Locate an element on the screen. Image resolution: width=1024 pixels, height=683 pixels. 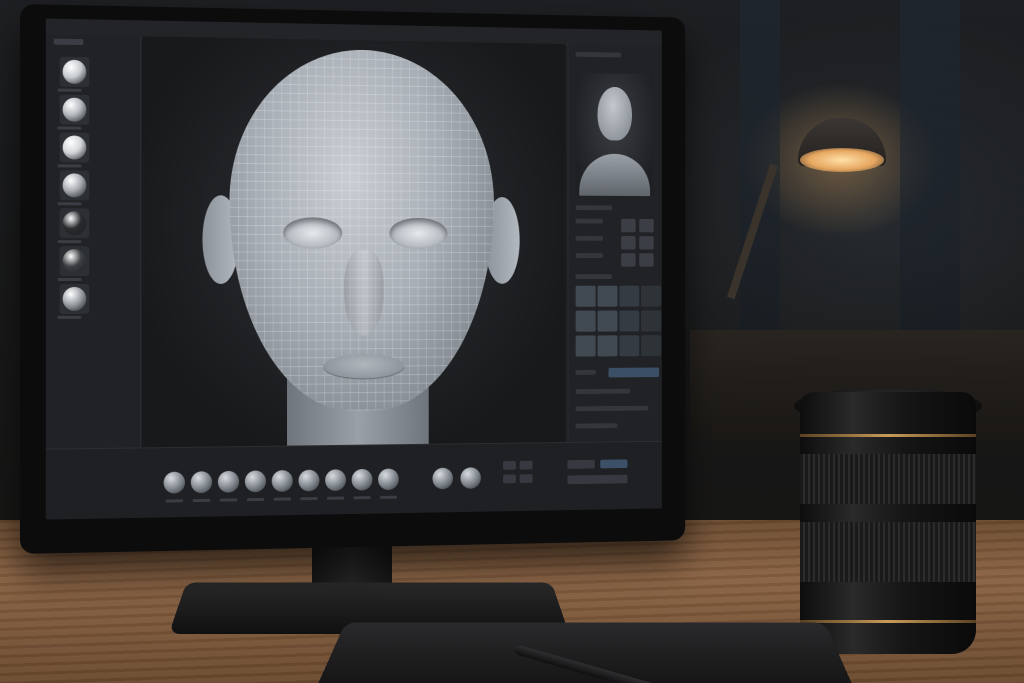
inspector-panel is located at coordinates (614, 243).